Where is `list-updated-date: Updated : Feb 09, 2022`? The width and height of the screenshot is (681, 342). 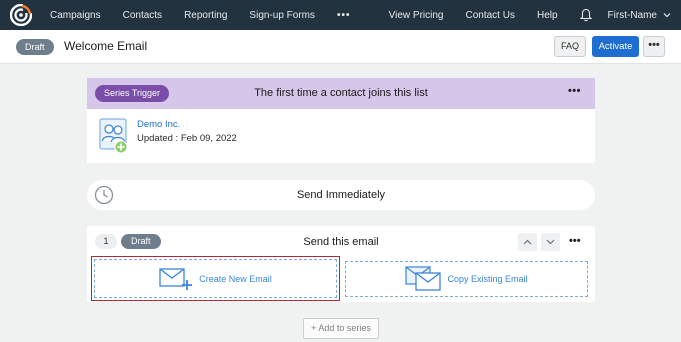
list-updated-date: Updated : Feb 09, 2022 is located at coordinates (187, 138).